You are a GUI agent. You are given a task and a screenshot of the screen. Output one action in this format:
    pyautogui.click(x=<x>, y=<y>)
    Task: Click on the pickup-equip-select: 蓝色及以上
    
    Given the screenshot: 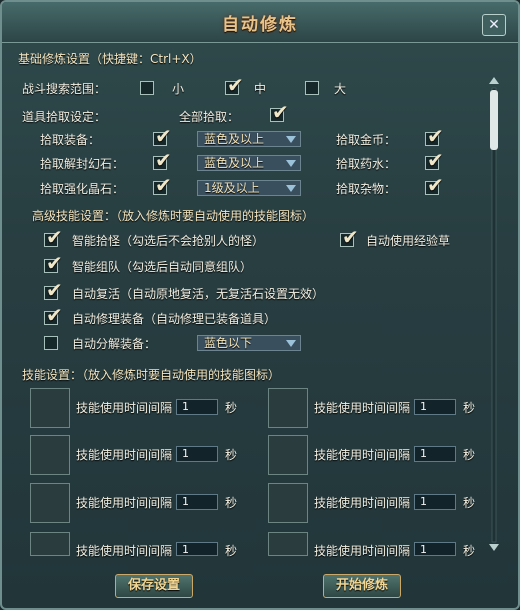 What is the action you would take?
    pyautogui.click(x=249, y=139)
    